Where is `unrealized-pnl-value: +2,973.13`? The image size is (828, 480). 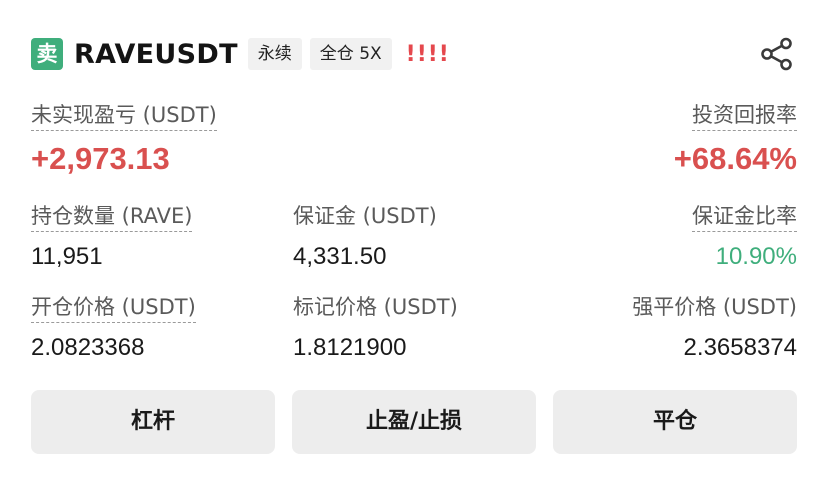 unrealized-pnl-value: +2,973.13 is located at coordinates (100, 158).